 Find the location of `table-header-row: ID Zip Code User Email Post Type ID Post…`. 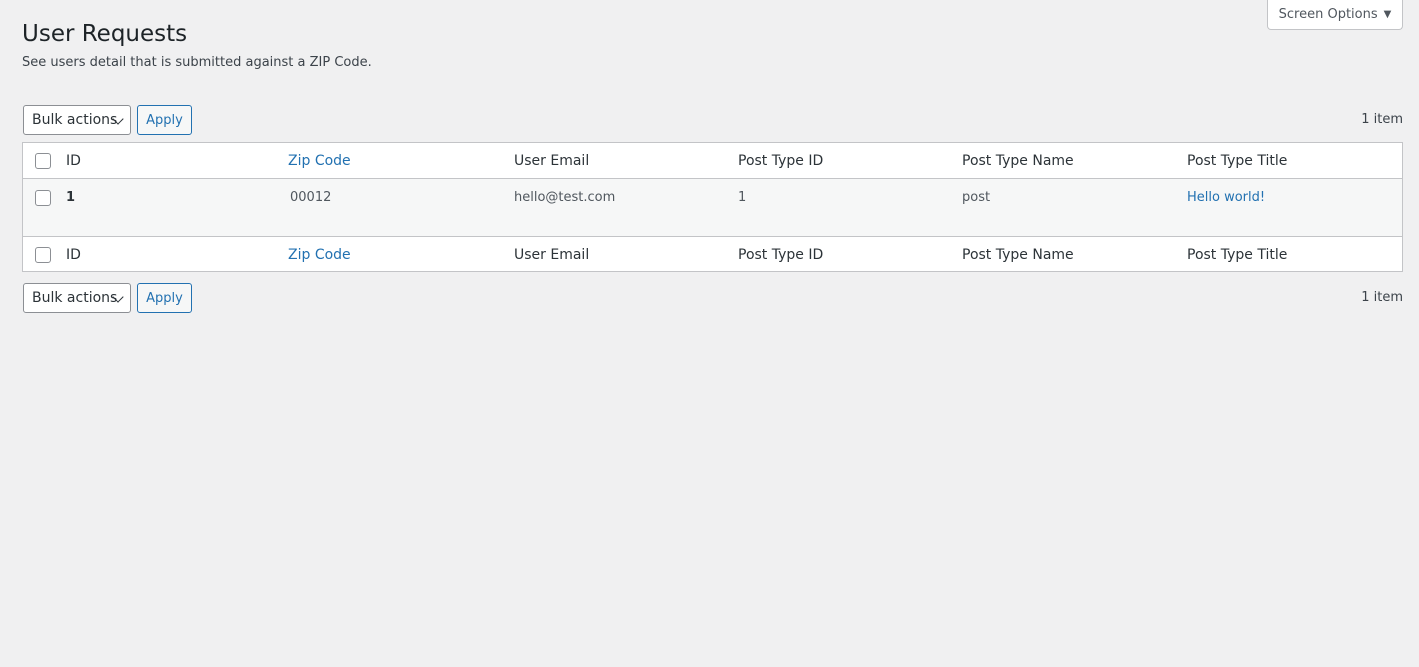

table-header-row: ID Zip Code User Email Post Type ID Post… is located at coordinates (712, 161).